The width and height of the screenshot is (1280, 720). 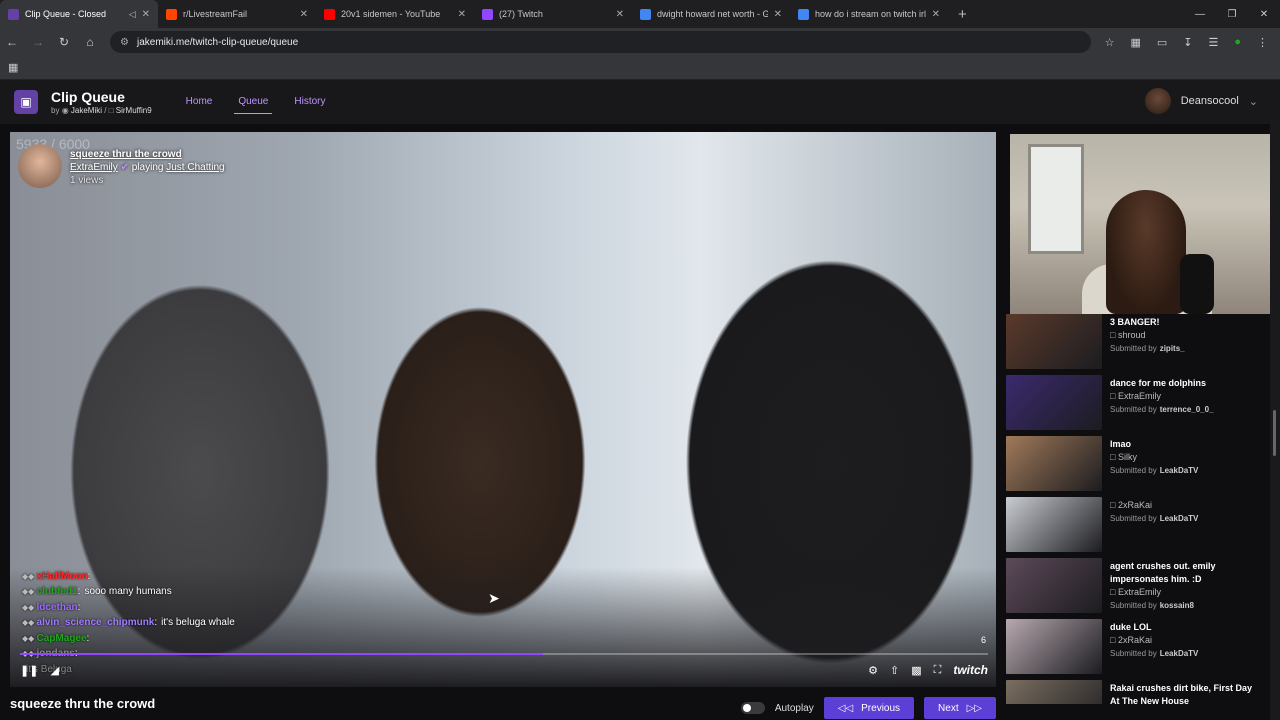 What do you see at coordinates (395, 14) in the screenshot?
I see `browser-tab: 20v1 sidemen - YouTube ✕` at bounding box center [395, 14].